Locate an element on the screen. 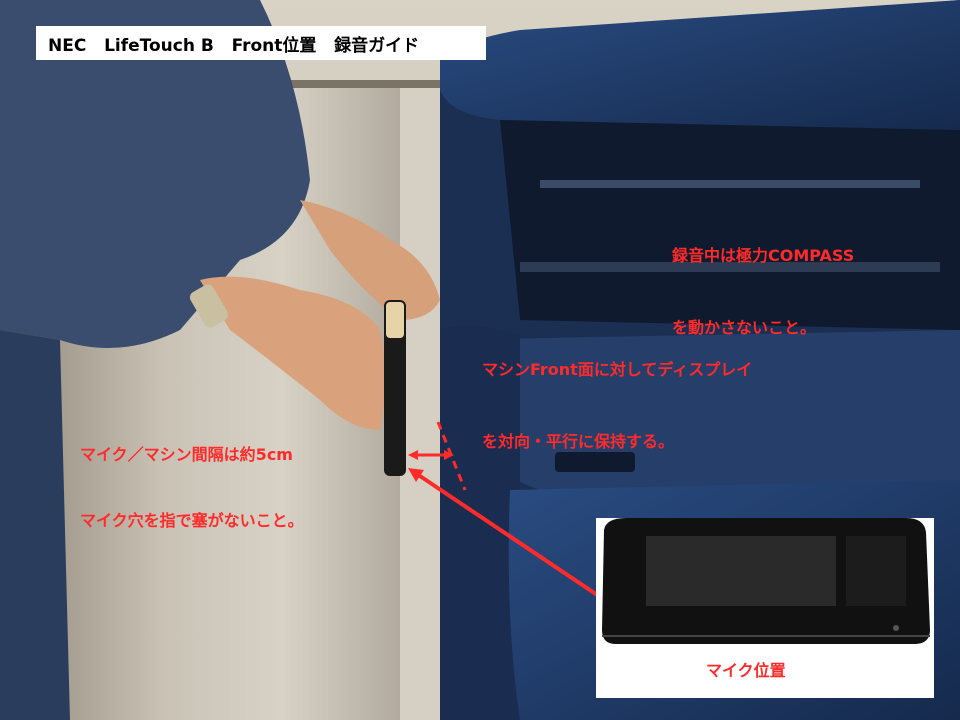  mic-hole-icon is located at coordinates (896, 628).